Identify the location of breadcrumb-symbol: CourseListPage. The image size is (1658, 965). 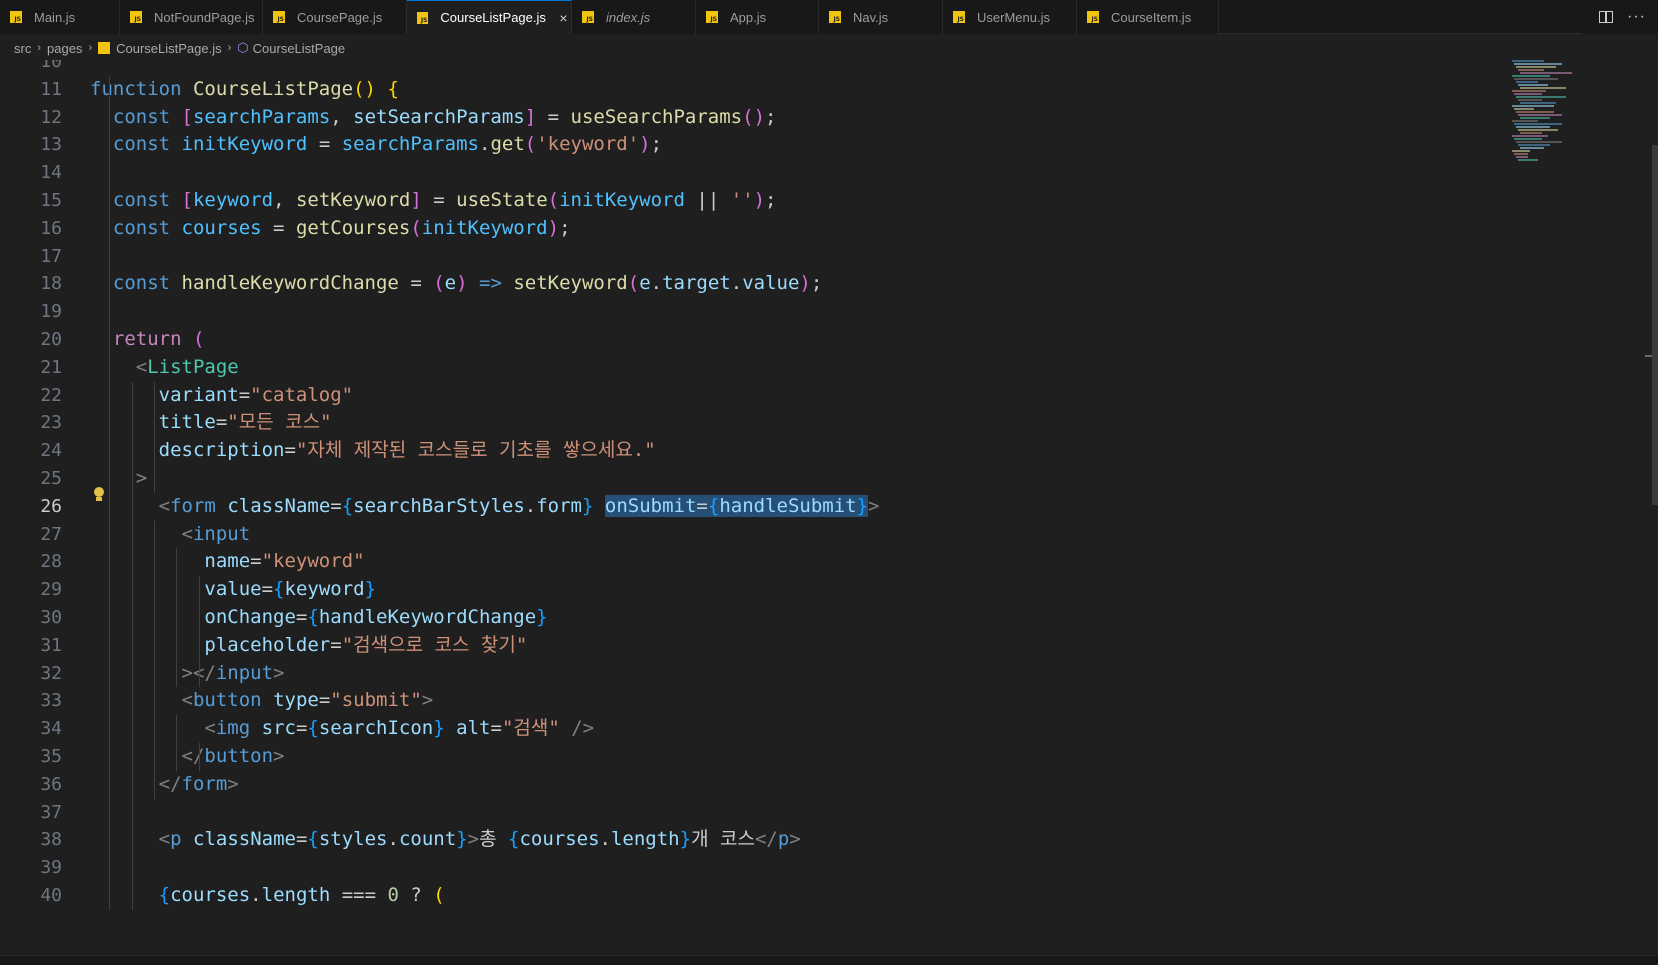
(299, 48).